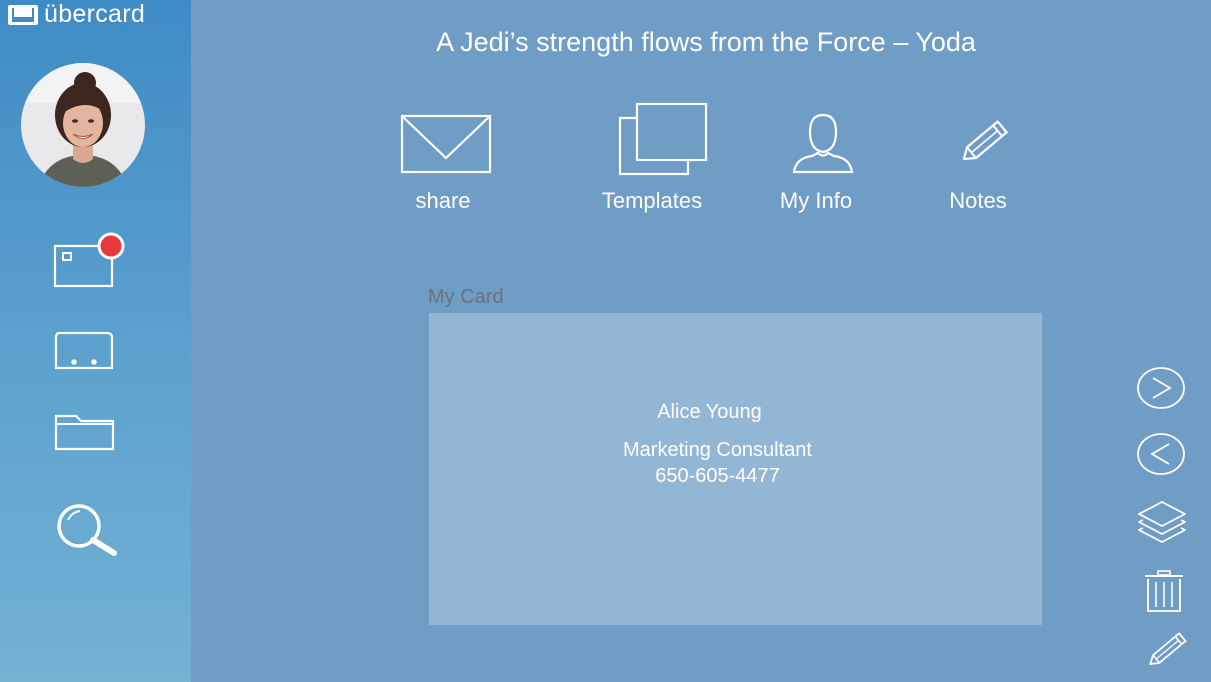 This screenshot has height=682, width=1211. I want to click on my-info-button: My Info, so click(816, 160).